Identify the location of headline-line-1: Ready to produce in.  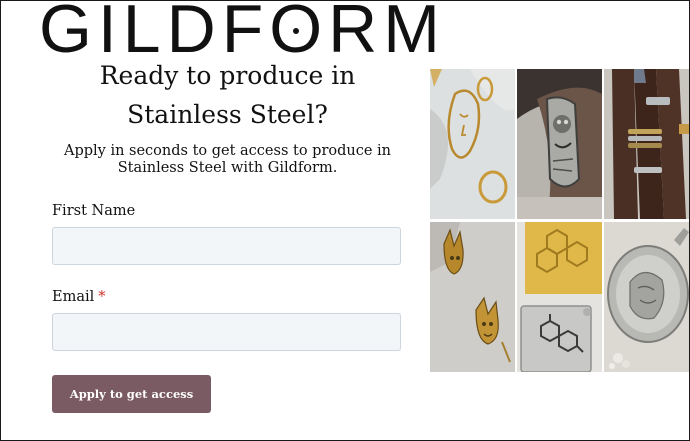
(227, 75).